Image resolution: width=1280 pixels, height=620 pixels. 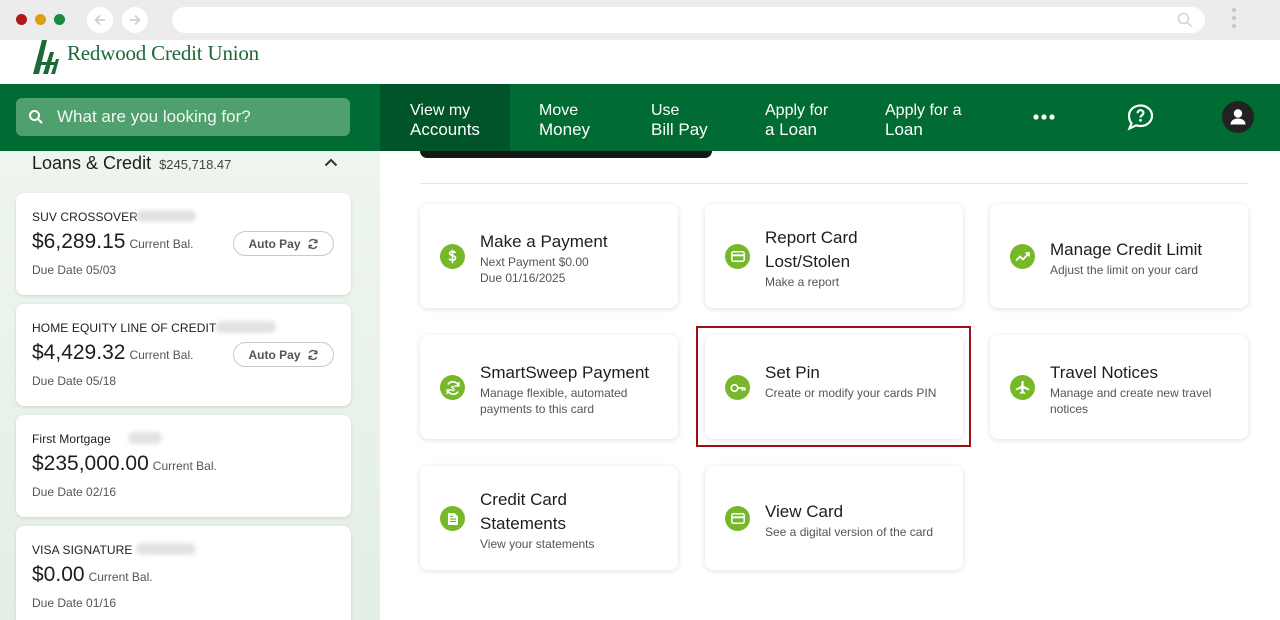 What do you see at coordinates (440, 110) in the screenshot?
I see `nav-label-line1: View my` at bounding box center [440, 110].